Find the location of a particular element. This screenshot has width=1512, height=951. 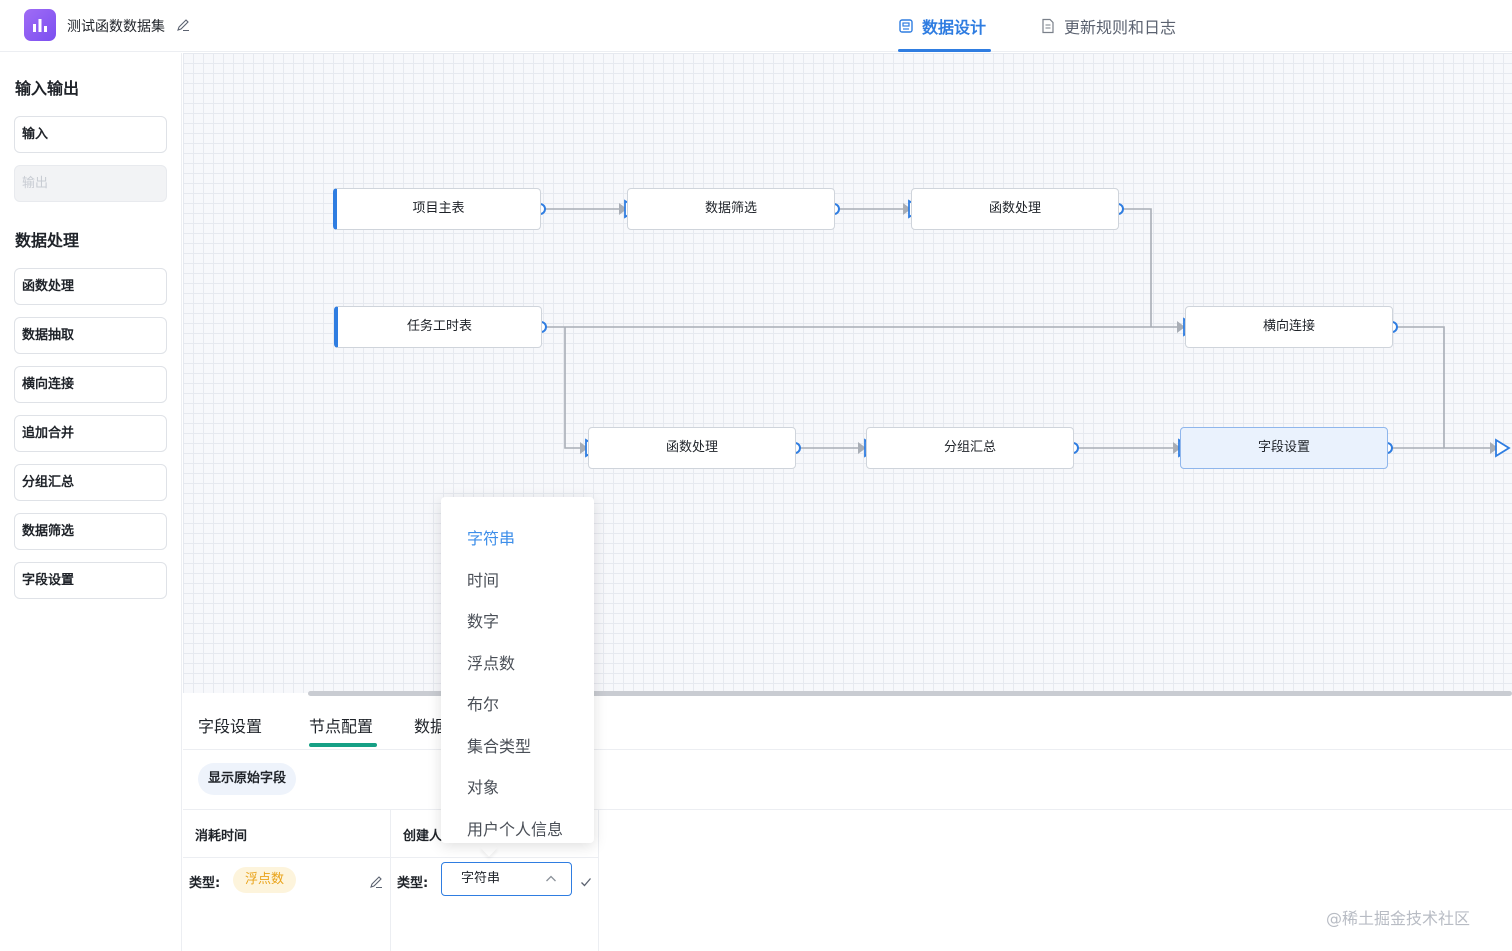

type-badge-float: 浮点数 is located at coordinates (265, 880).